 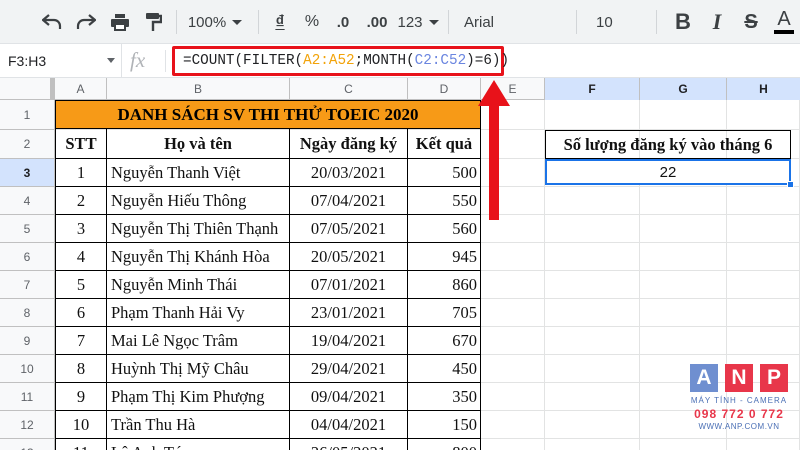 What do you see at coordinates (444, 285) in the screenshot?
I see `table-cell: 860` at bounding box center [444, 285].